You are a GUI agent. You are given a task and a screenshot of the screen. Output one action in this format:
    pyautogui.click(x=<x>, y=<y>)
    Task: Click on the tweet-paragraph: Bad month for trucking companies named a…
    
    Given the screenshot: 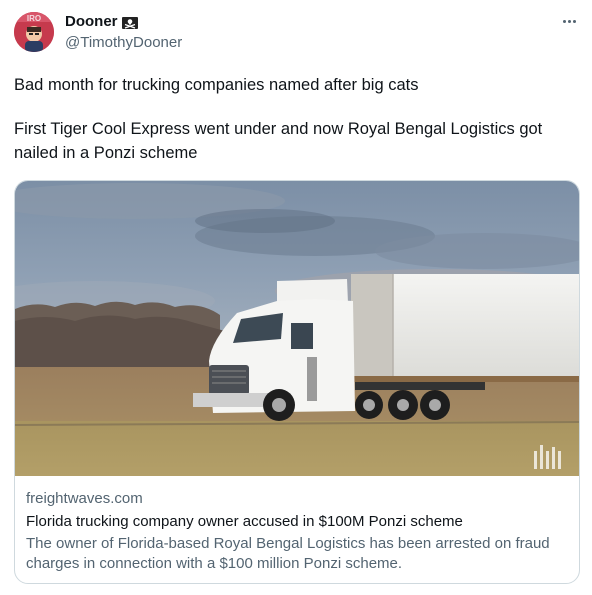 What is the action you would take?
    pyautogui.click(x=216, y=85)
    